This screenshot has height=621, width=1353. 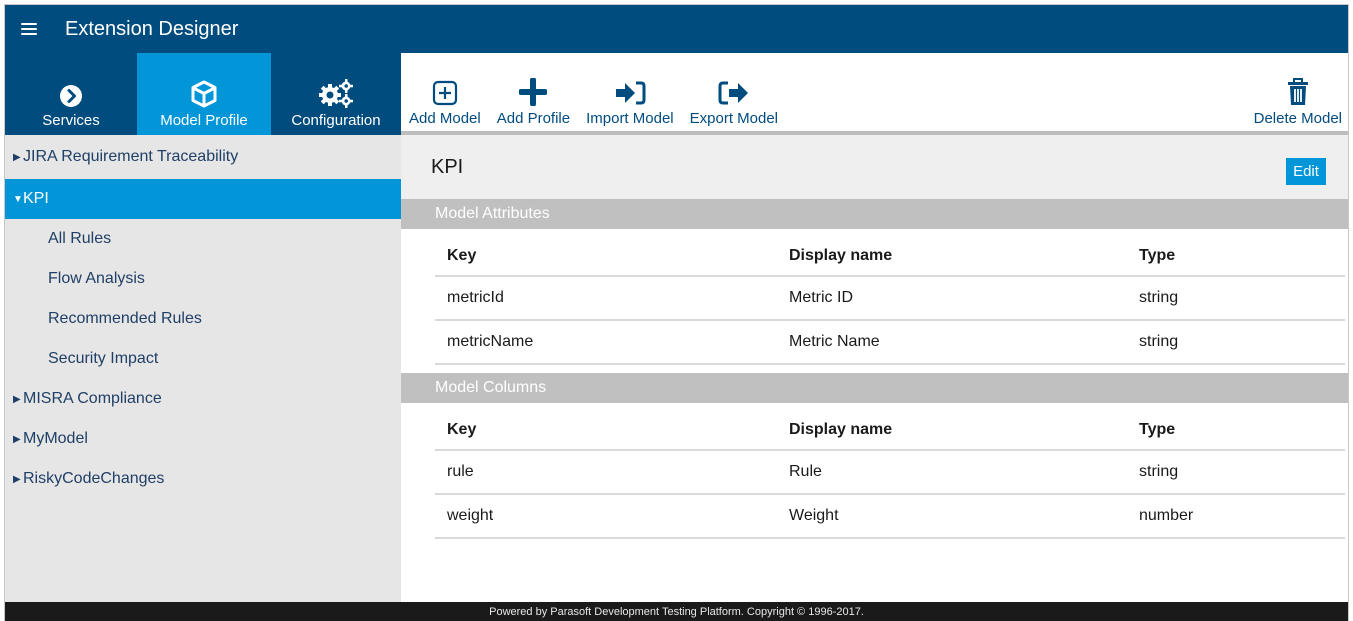 What do you see at coordinates (821, 297) in the screenshot?
I see `cell-display-name: Metric ID` at bounding box center [821, 297].